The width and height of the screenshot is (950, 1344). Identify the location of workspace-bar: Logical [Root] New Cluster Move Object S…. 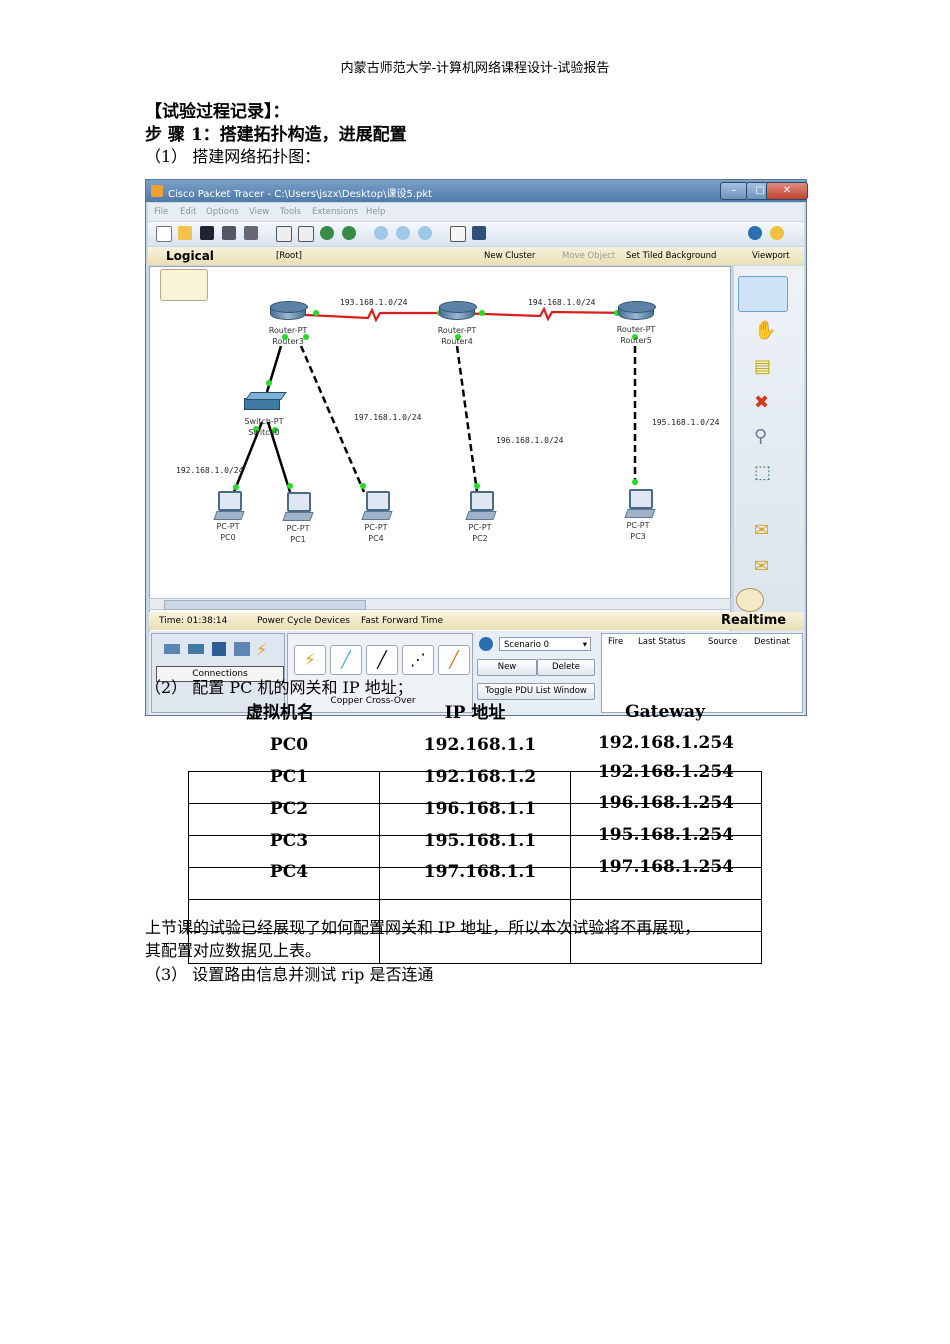
(476, 256).